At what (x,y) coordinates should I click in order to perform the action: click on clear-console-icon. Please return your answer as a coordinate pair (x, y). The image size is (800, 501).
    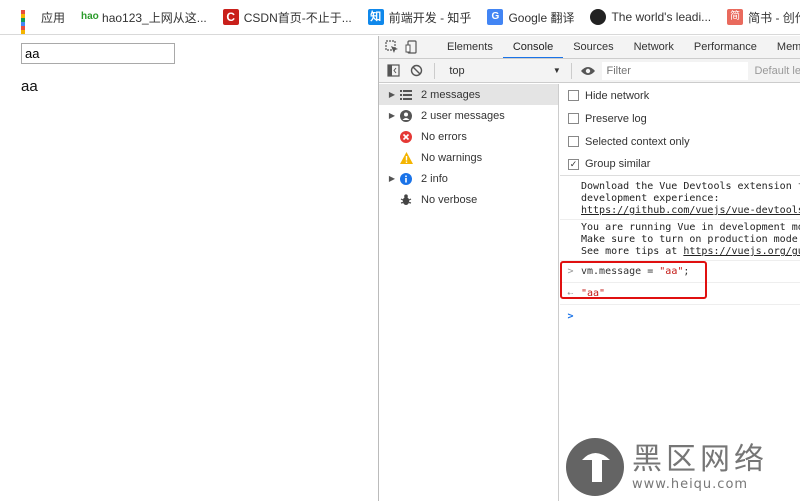
    Looking at the image, I should click on (416, 71).